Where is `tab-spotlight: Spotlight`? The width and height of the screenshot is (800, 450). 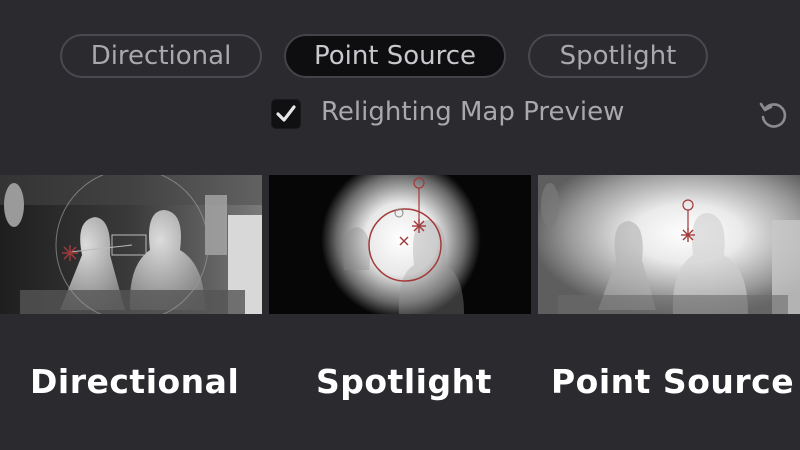
tab-spotlight: Spotlight is located at coordinates (618, 56).